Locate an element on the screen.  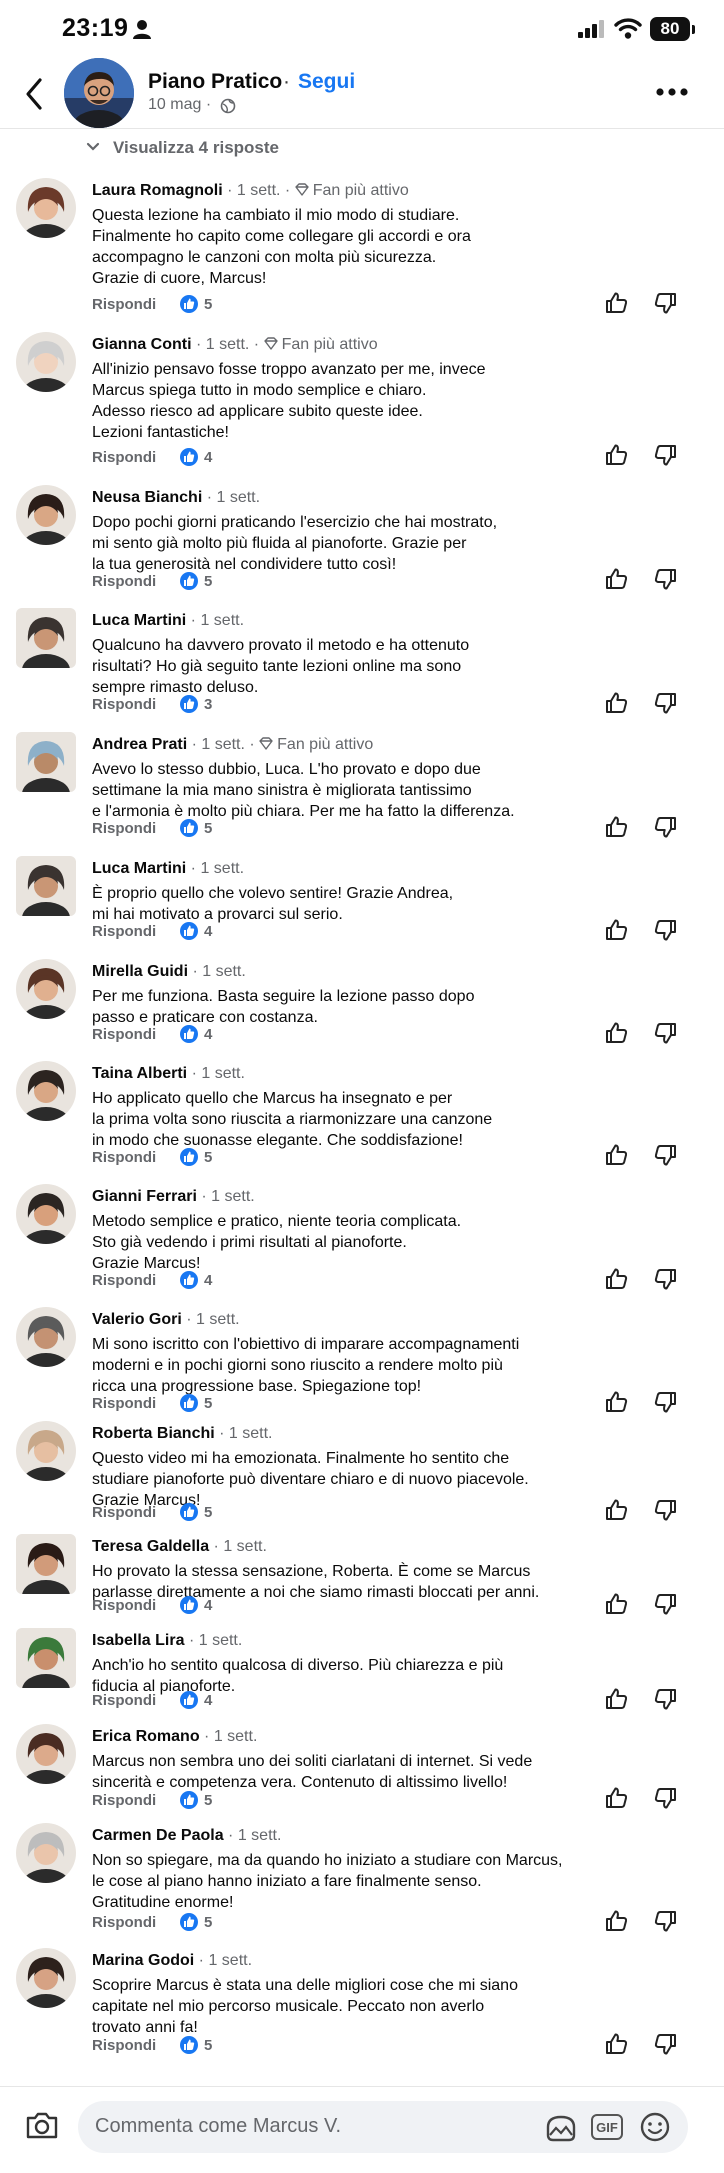
commenter-name: Taina Alberti is located at coordinates (139, 1073).